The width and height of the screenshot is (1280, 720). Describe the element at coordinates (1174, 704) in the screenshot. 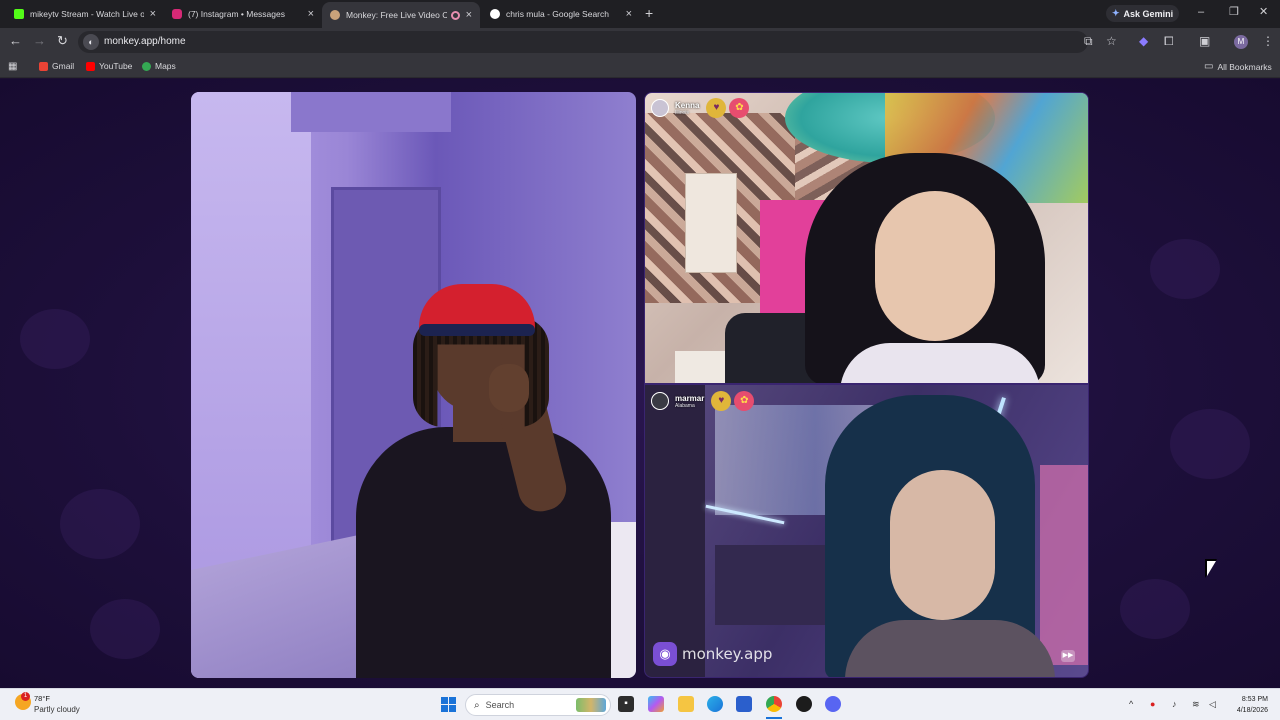

I see `microphone-icon: ♪` at that location.